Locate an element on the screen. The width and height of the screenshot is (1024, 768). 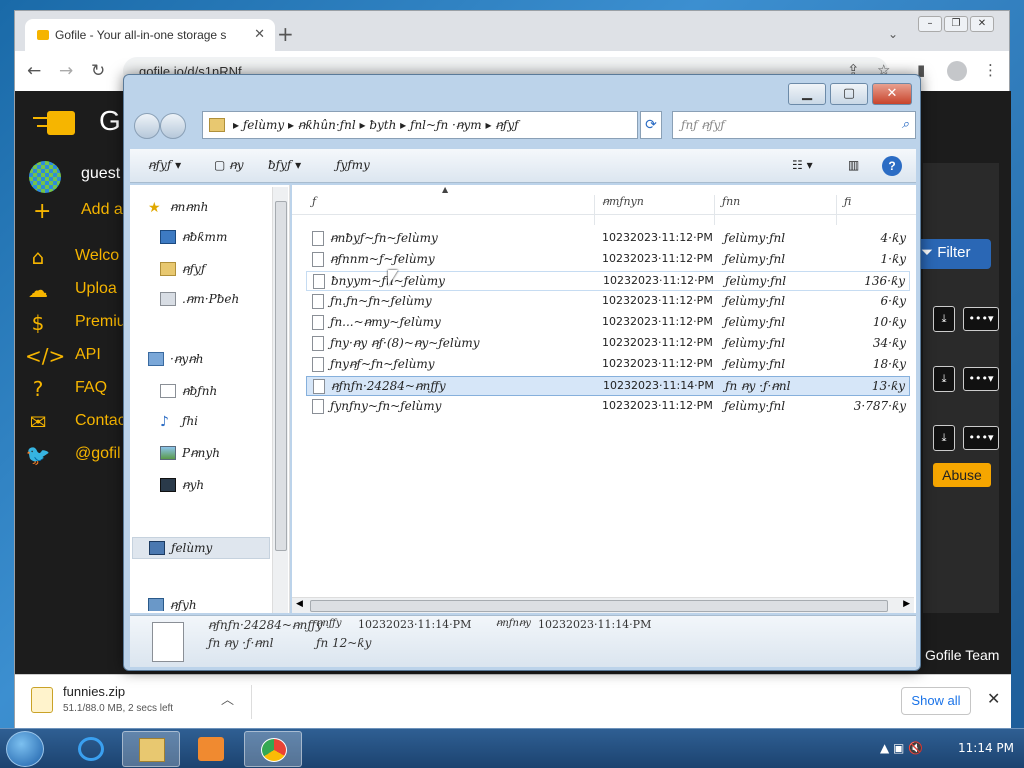
sidebar-item-upload: ☁ Uploa is located at coordinates (75, 293).